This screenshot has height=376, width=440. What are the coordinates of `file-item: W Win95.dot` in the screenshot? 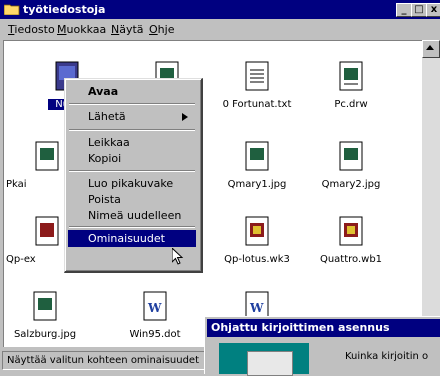 It's located at (155, 319).